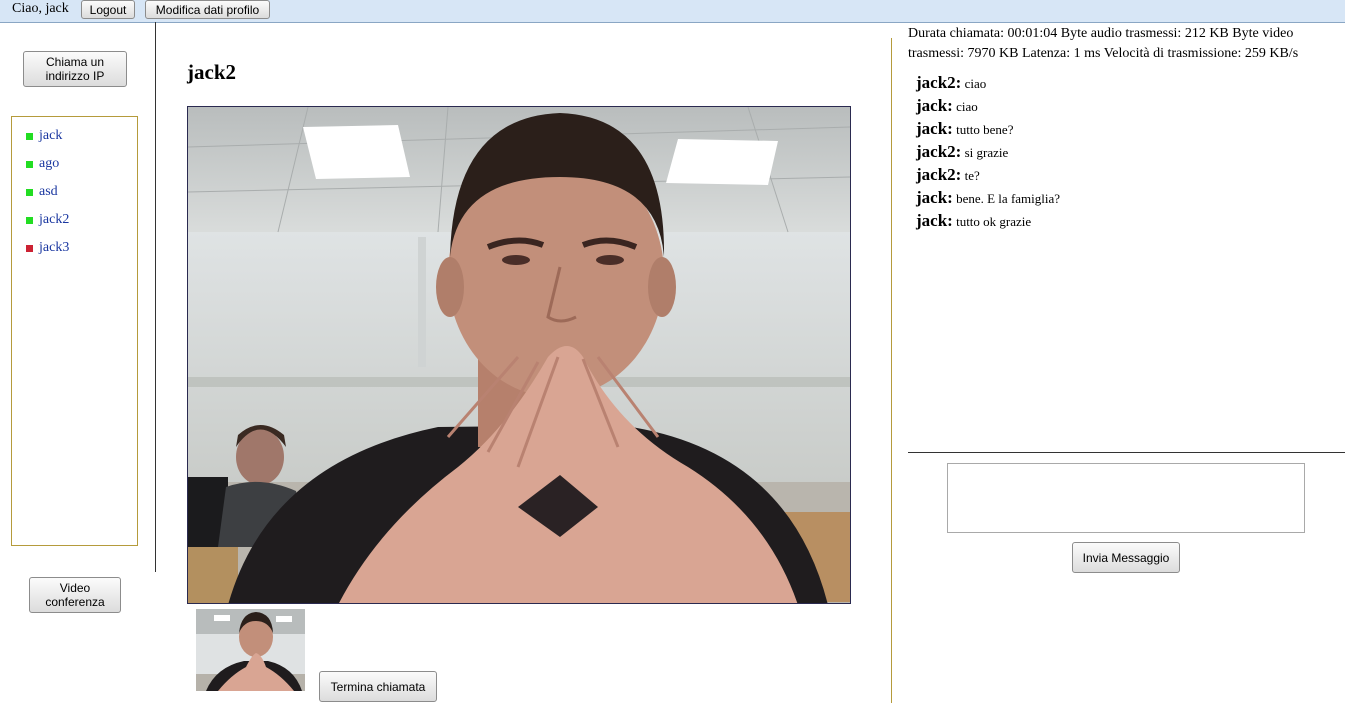  I want to click on chat-message-input, so click(1126, 498).